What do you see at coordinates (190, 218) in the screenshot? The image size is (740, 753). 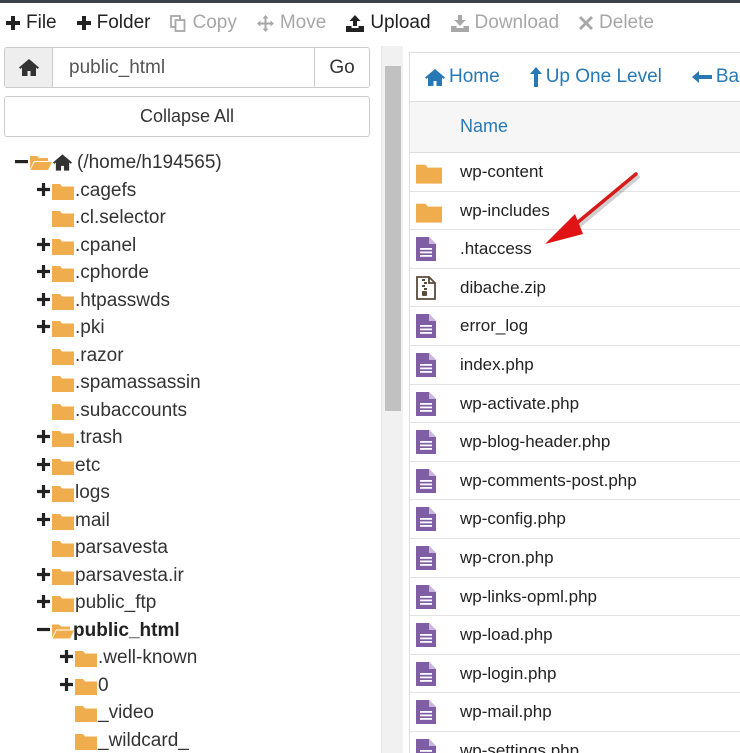 I see `tree-item: .cl.selector` at bounding box center [190, 218].